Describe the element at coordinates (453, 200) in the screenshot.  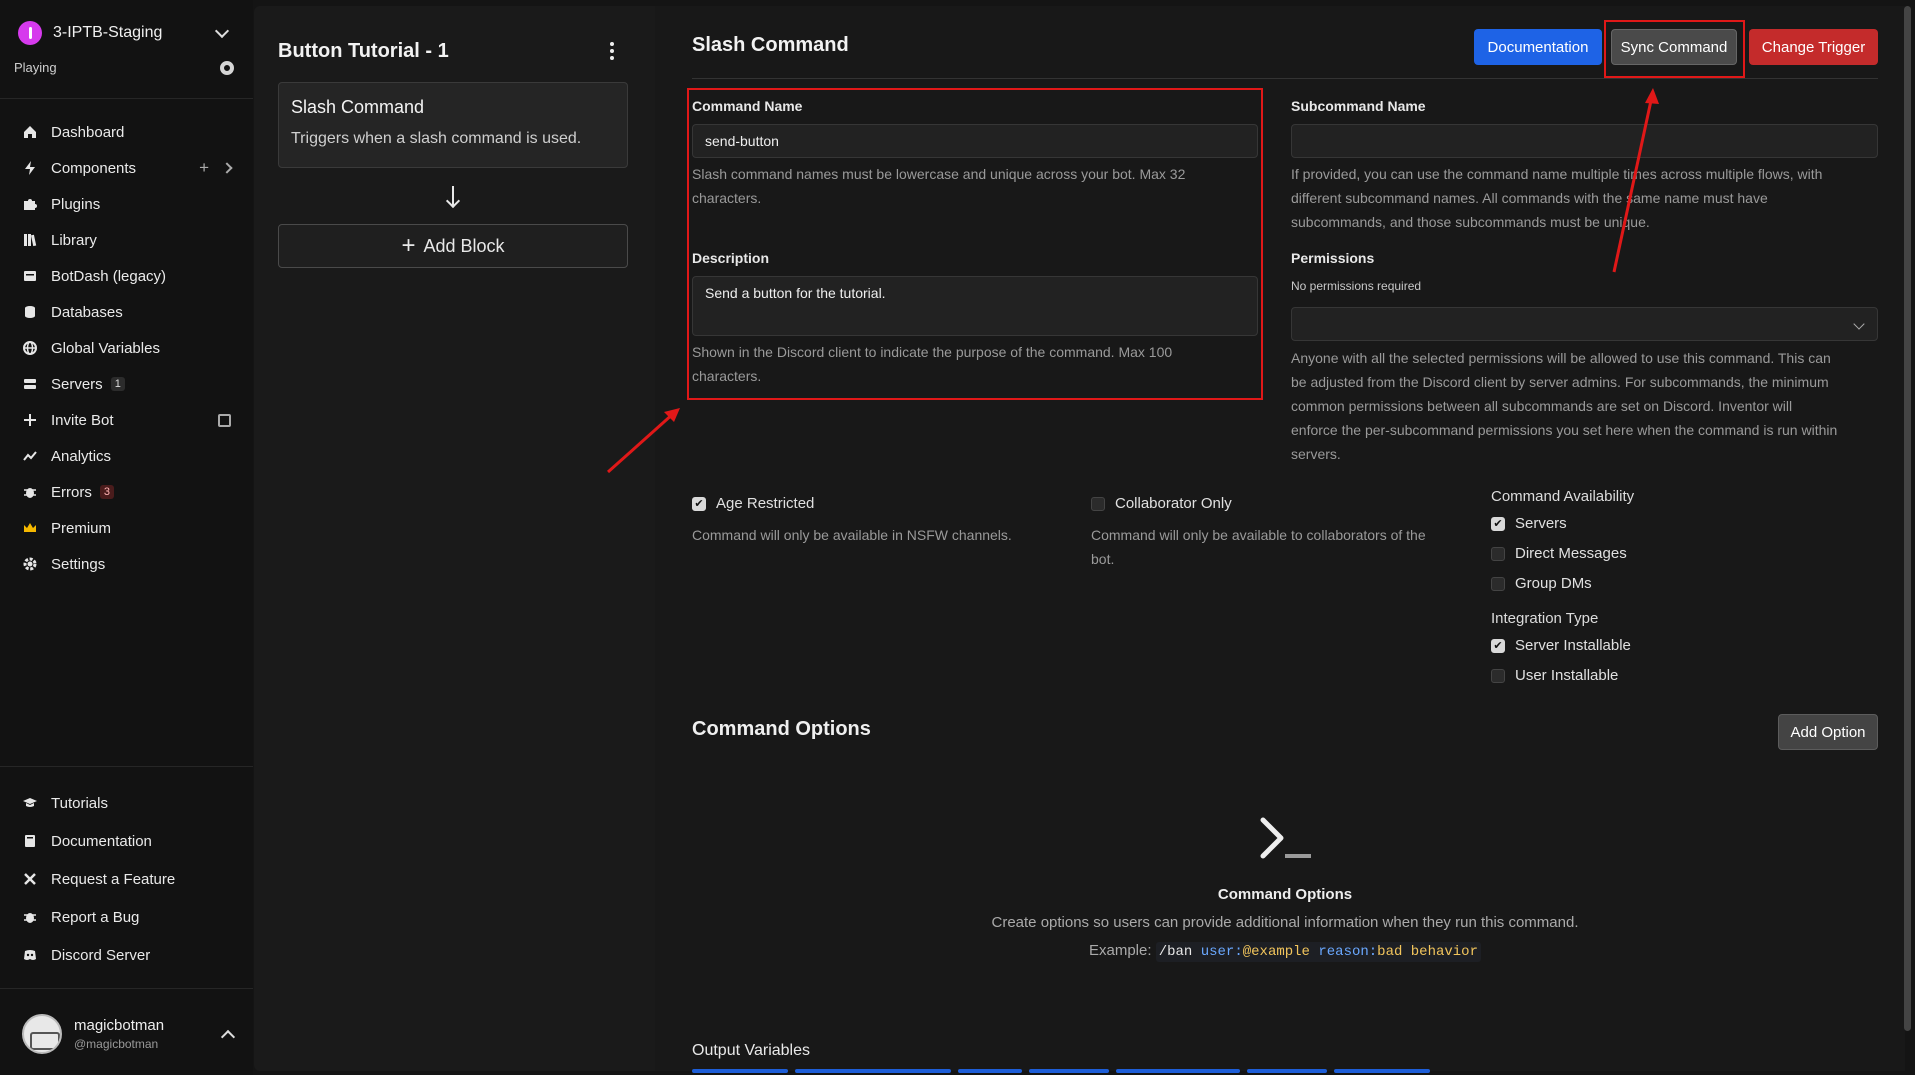
I see `arrow-down-icon` at that location.